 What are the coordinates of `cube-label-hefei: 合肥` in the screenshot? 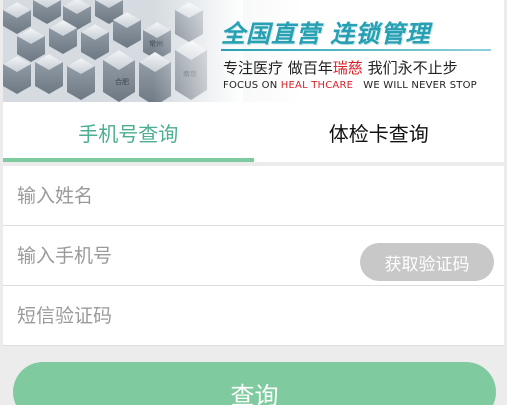 It's located at (122, 81).